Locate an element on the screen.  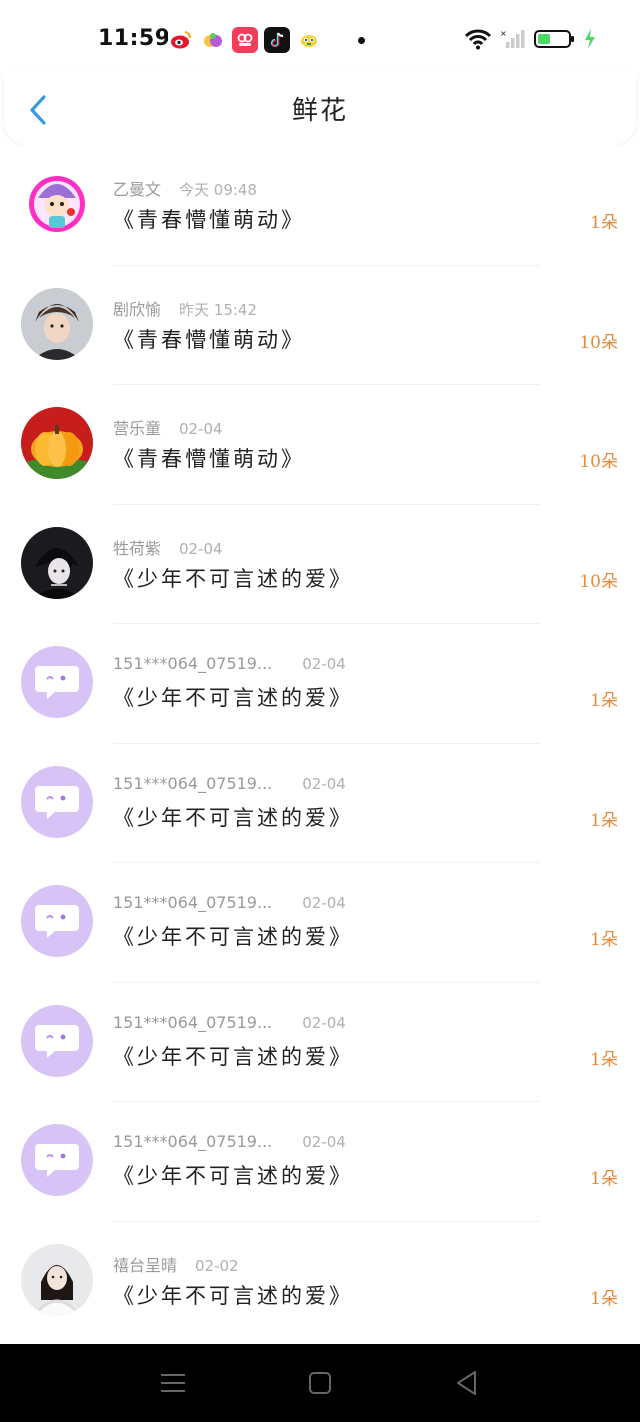
wifi-icon is located at coordinates (478, 39).